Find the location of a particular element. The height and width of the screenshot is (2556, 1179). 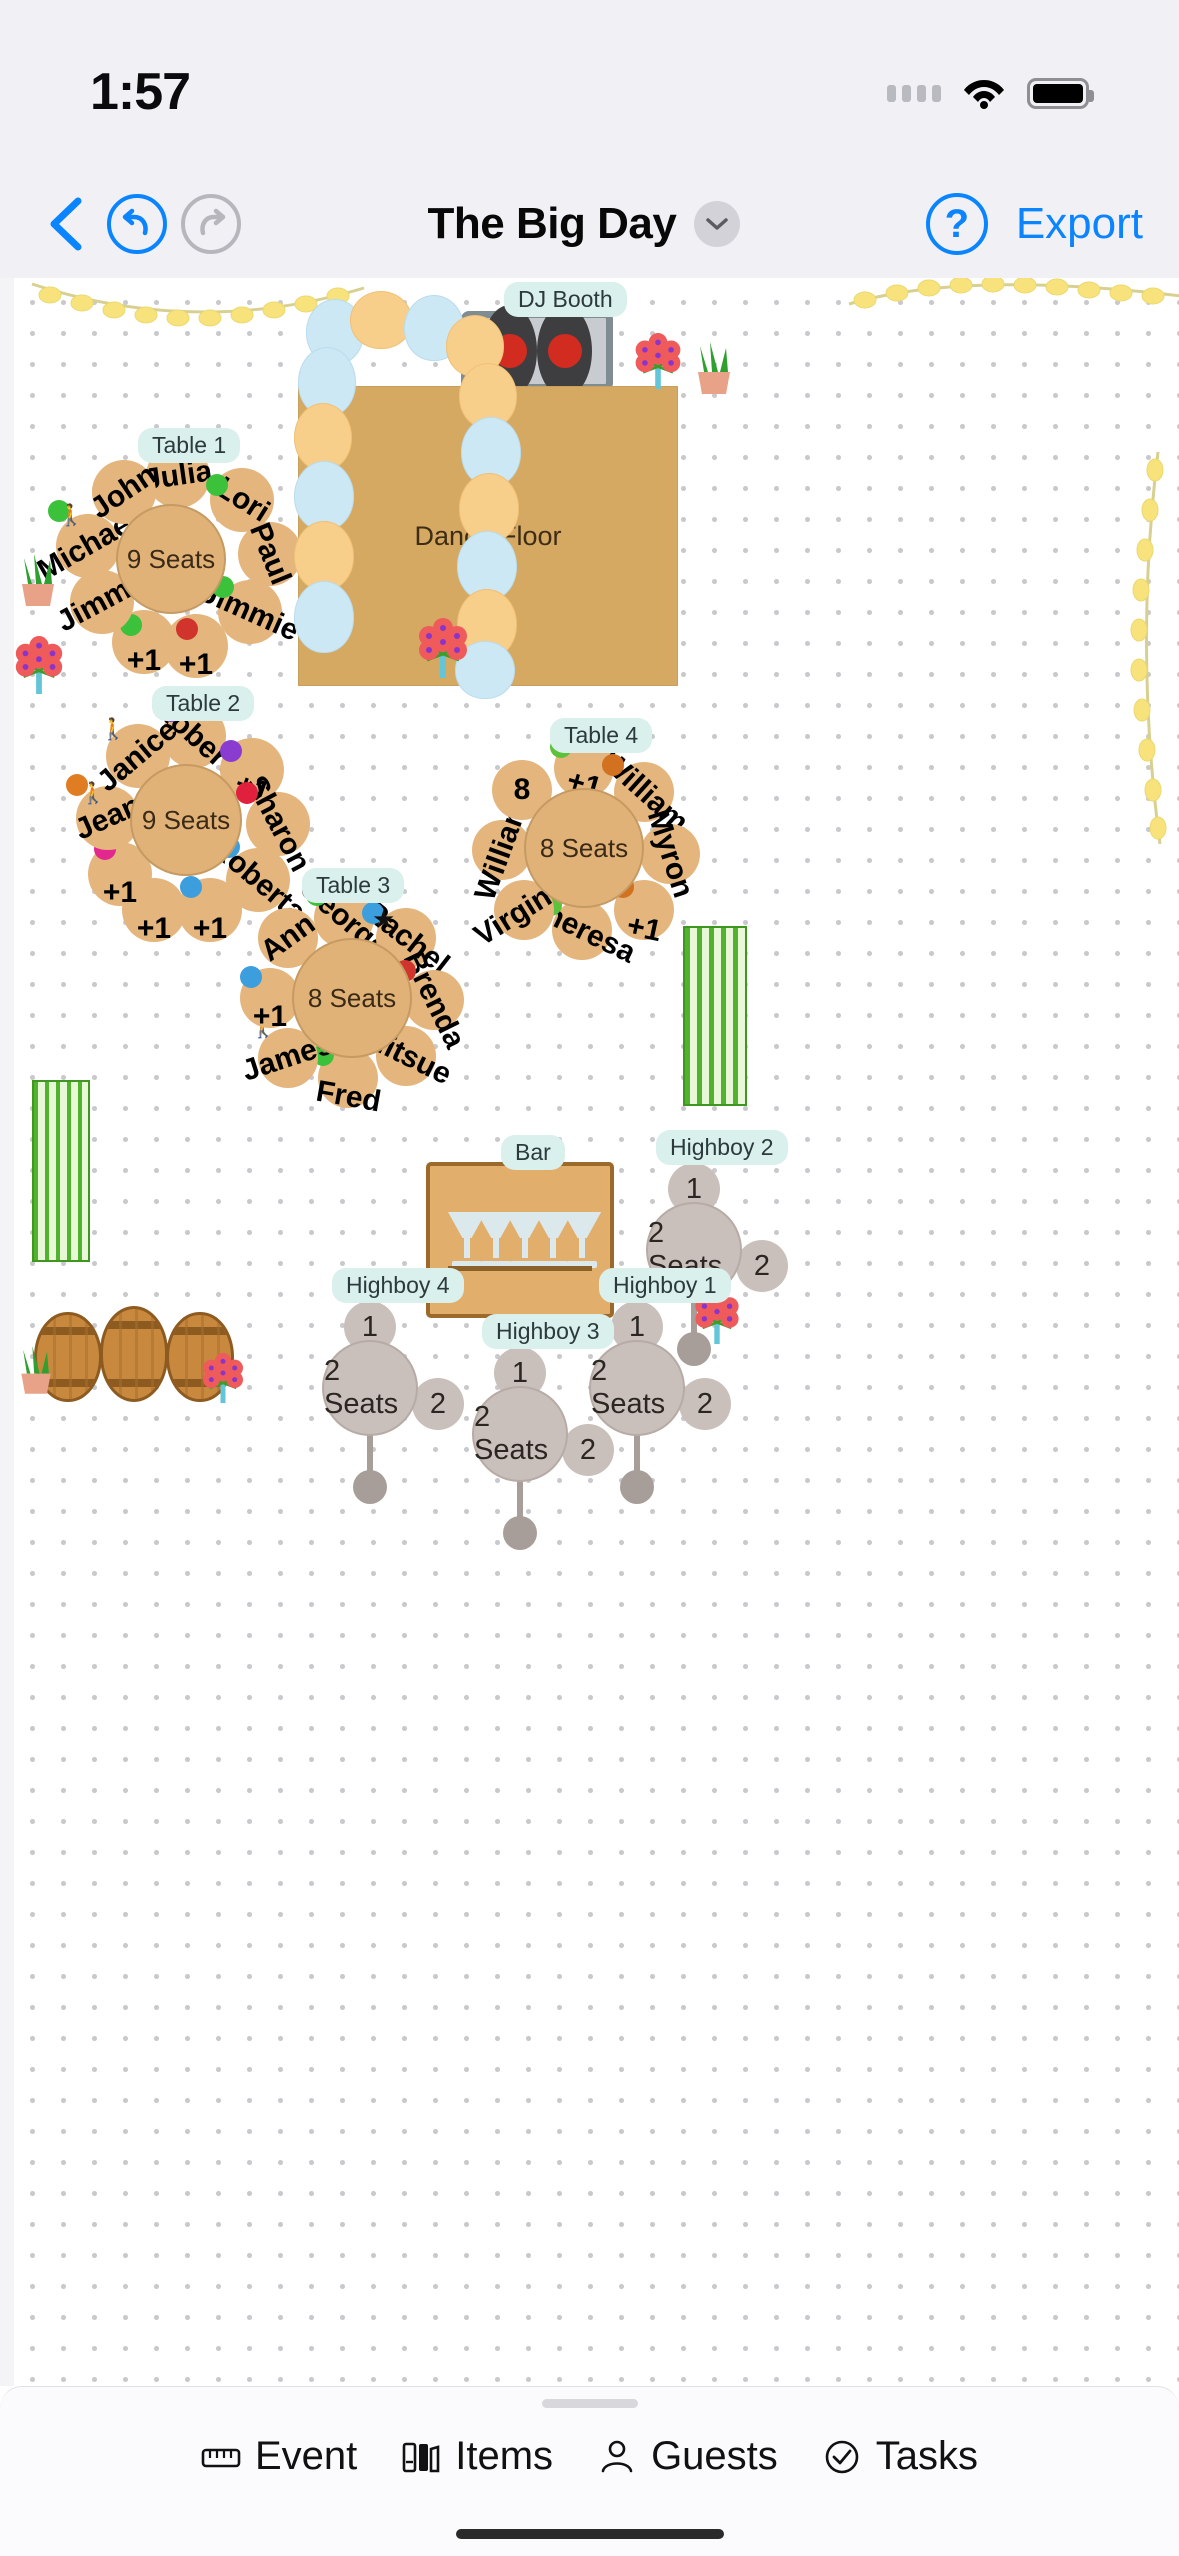

tab-guests: Guests is located at coordinates (687, 2456).